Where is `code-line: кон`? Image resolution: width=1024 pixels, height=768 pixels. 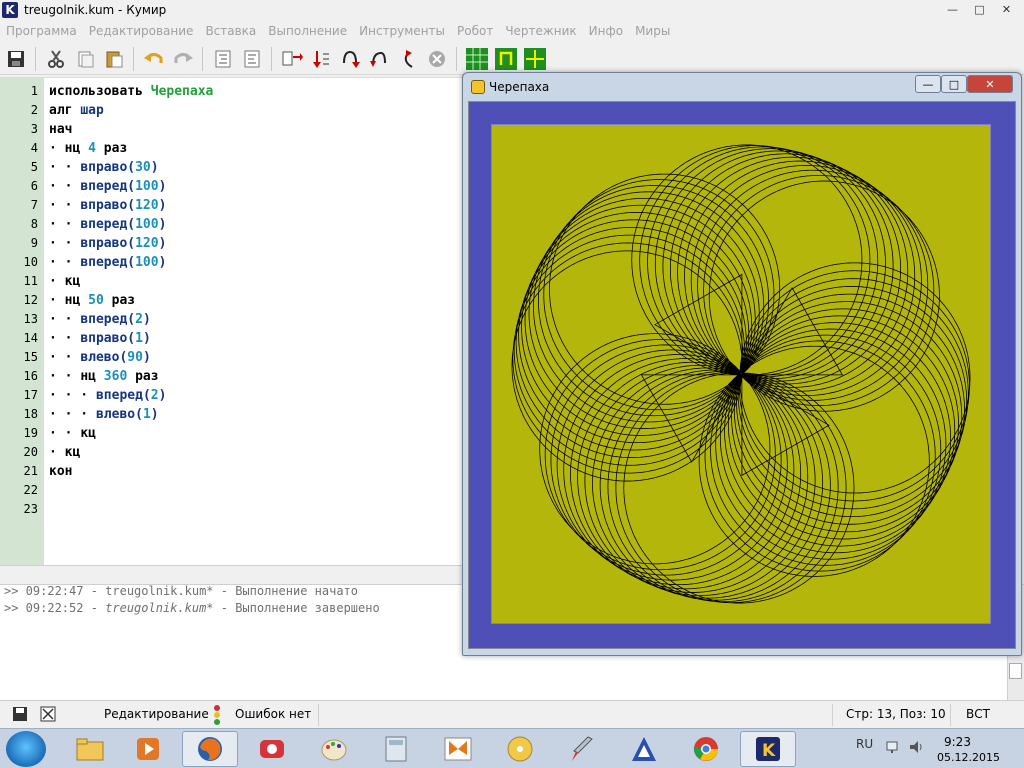 code-line: кон is located at coordinates (60, 471).